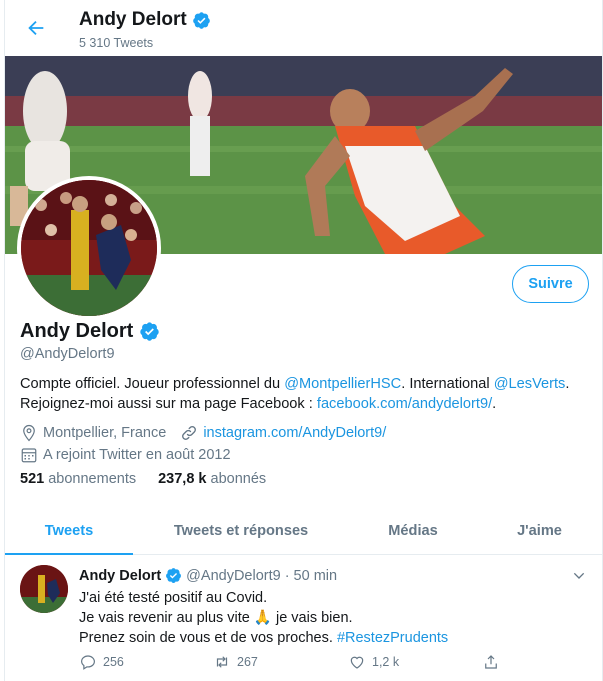 The width and height of the screenshot is (603, 681). What do you see at coordinates (238, 479) in the screenshot?
I see `followers-label: abonnés` at bounding box center [238, 479].